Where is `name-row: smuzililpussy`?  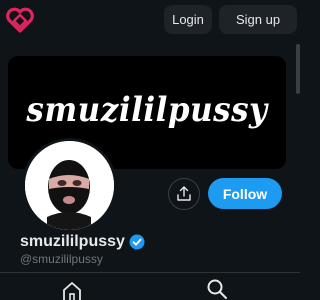
name-row: smuzililpussy is located at coordinates (82, 242).